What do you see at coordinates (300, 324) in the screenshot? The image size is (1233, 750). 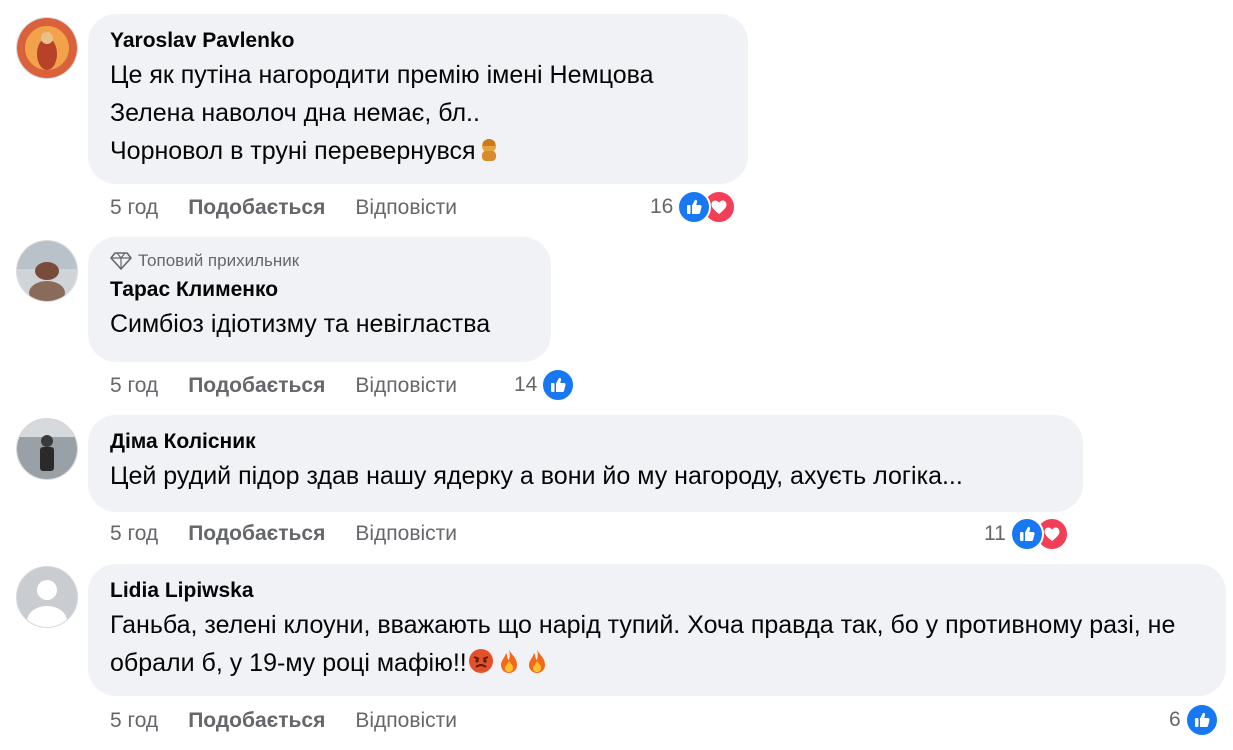 I see `comment-text-line: Симбіоз ідіотизму та невігластва` at bounding box center [300, 324].